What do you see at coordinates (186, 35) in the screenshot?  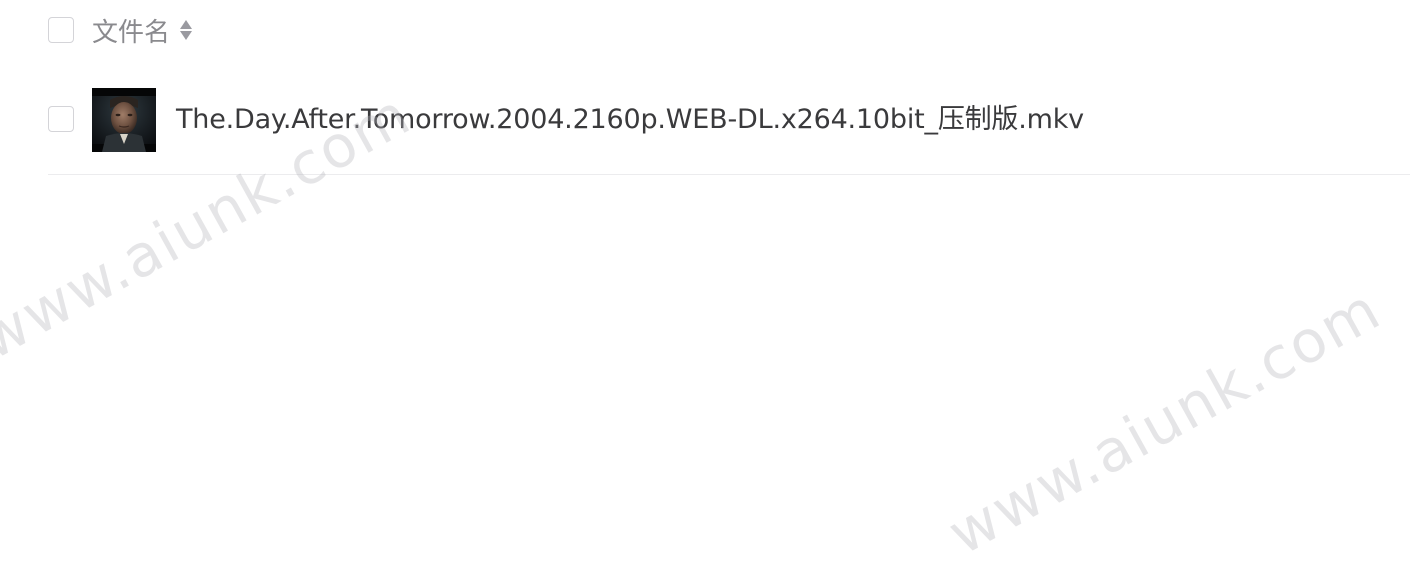 I see `sort-descending-icon` at bounding box center [186, 35].